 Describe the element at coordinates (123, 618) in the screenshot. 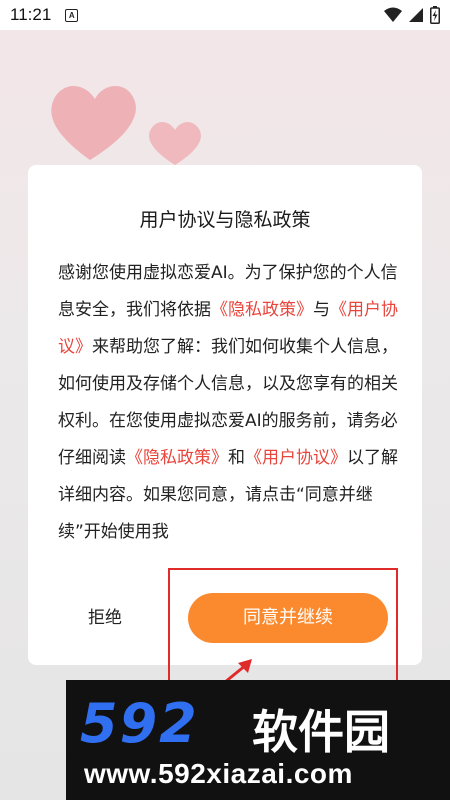

I see `reject-button: 拒绝` at that location.